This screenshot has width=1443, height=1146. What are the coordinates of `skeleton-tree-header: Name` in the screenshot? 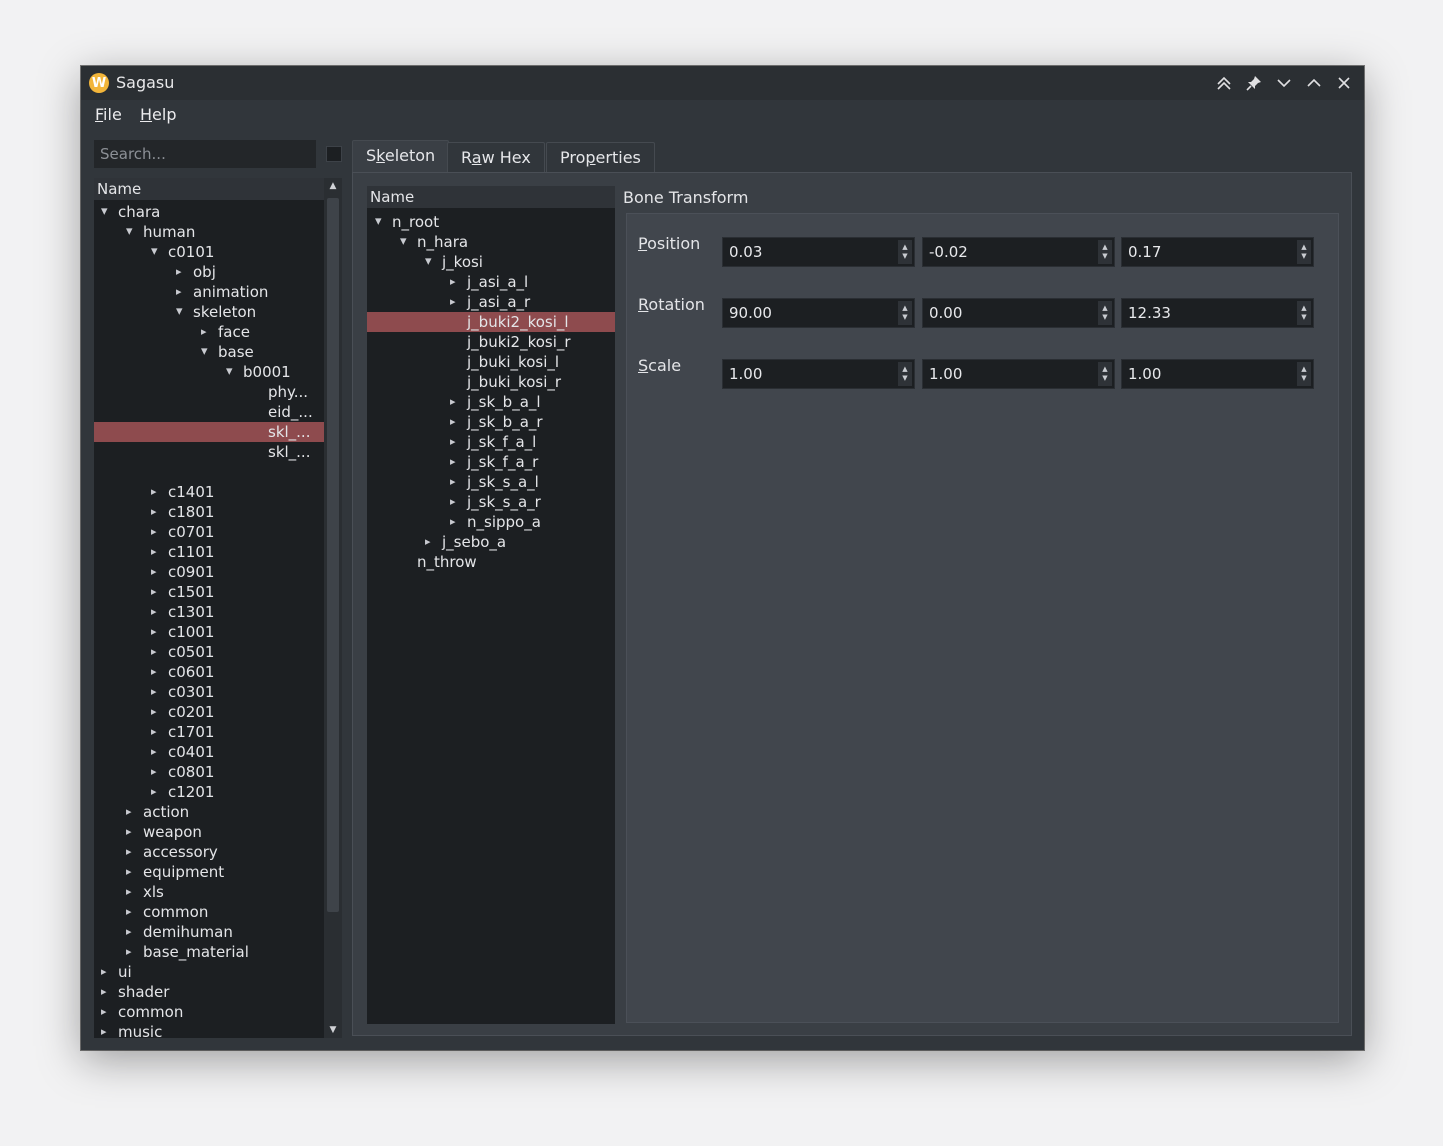 It's located at (491, 197).